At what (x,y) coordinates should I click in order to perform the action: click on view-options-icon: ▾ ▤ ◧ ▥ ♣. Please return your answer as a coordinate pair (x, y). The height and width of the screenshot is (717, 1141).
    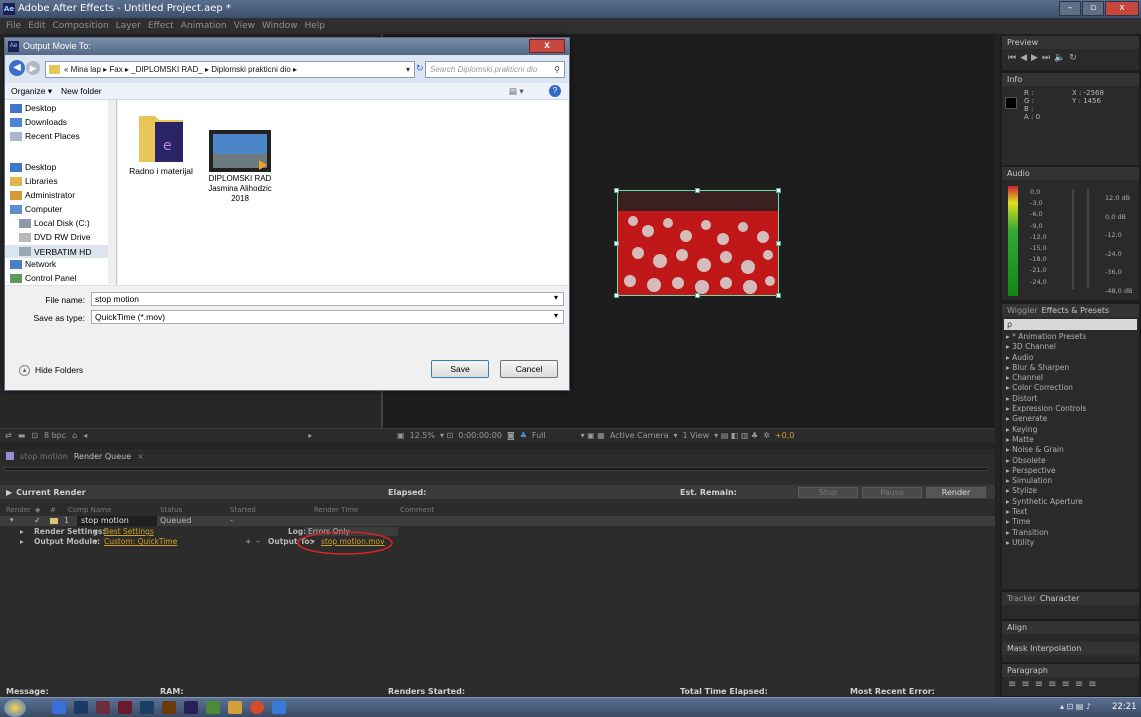
    Looking at the image, I should click on (736, 435).